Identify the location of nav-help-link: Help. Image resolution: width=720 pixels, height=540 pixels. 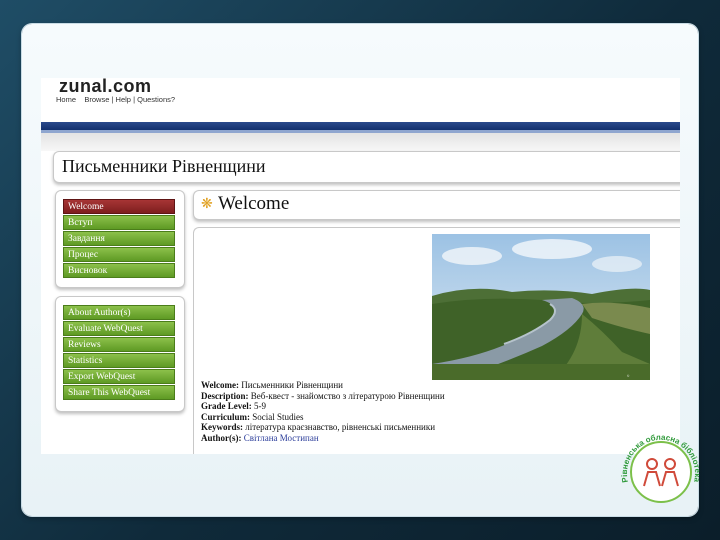
(123, 99).